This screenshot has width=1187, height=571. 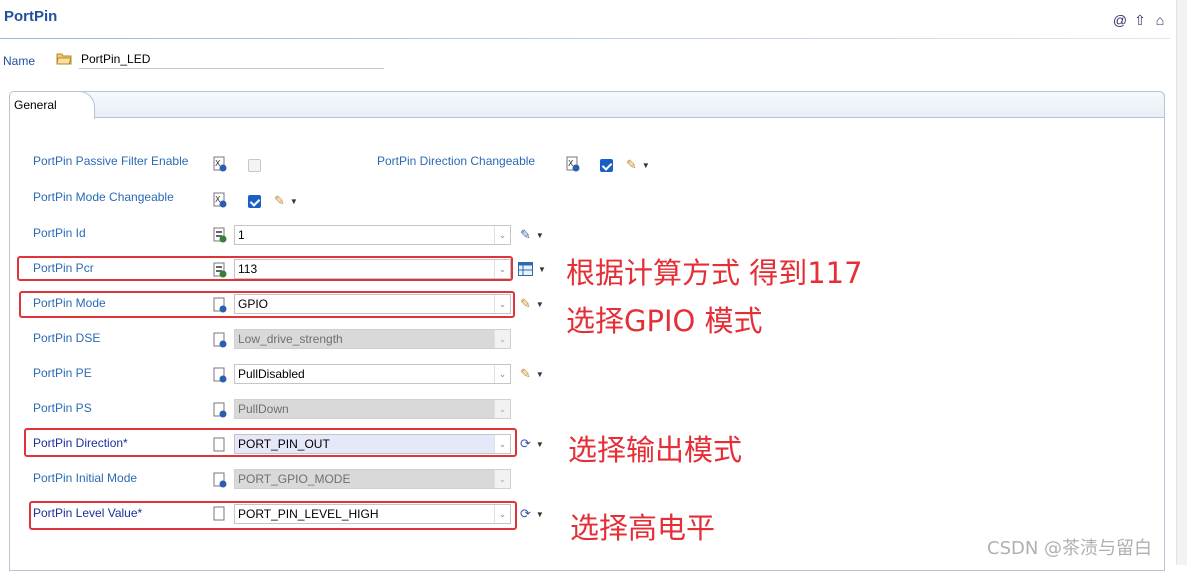 I want to click on folder-icon, so click(x=64, y=59).